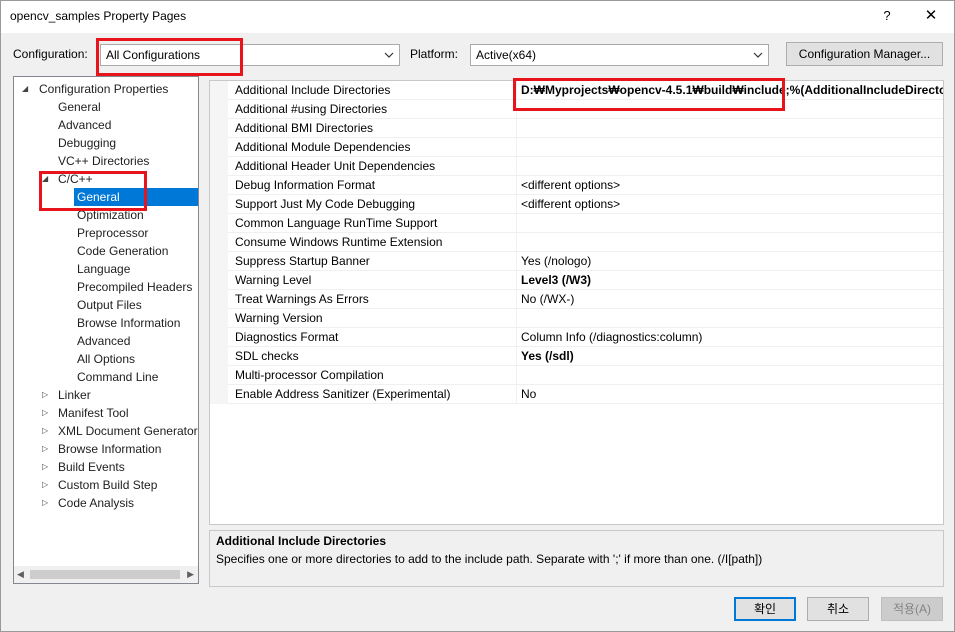 This screenshot has height=632, width=955. Describe the element at coordinates (91, 467) in the screenshot. I see `tree-item: Build Events` at that location.